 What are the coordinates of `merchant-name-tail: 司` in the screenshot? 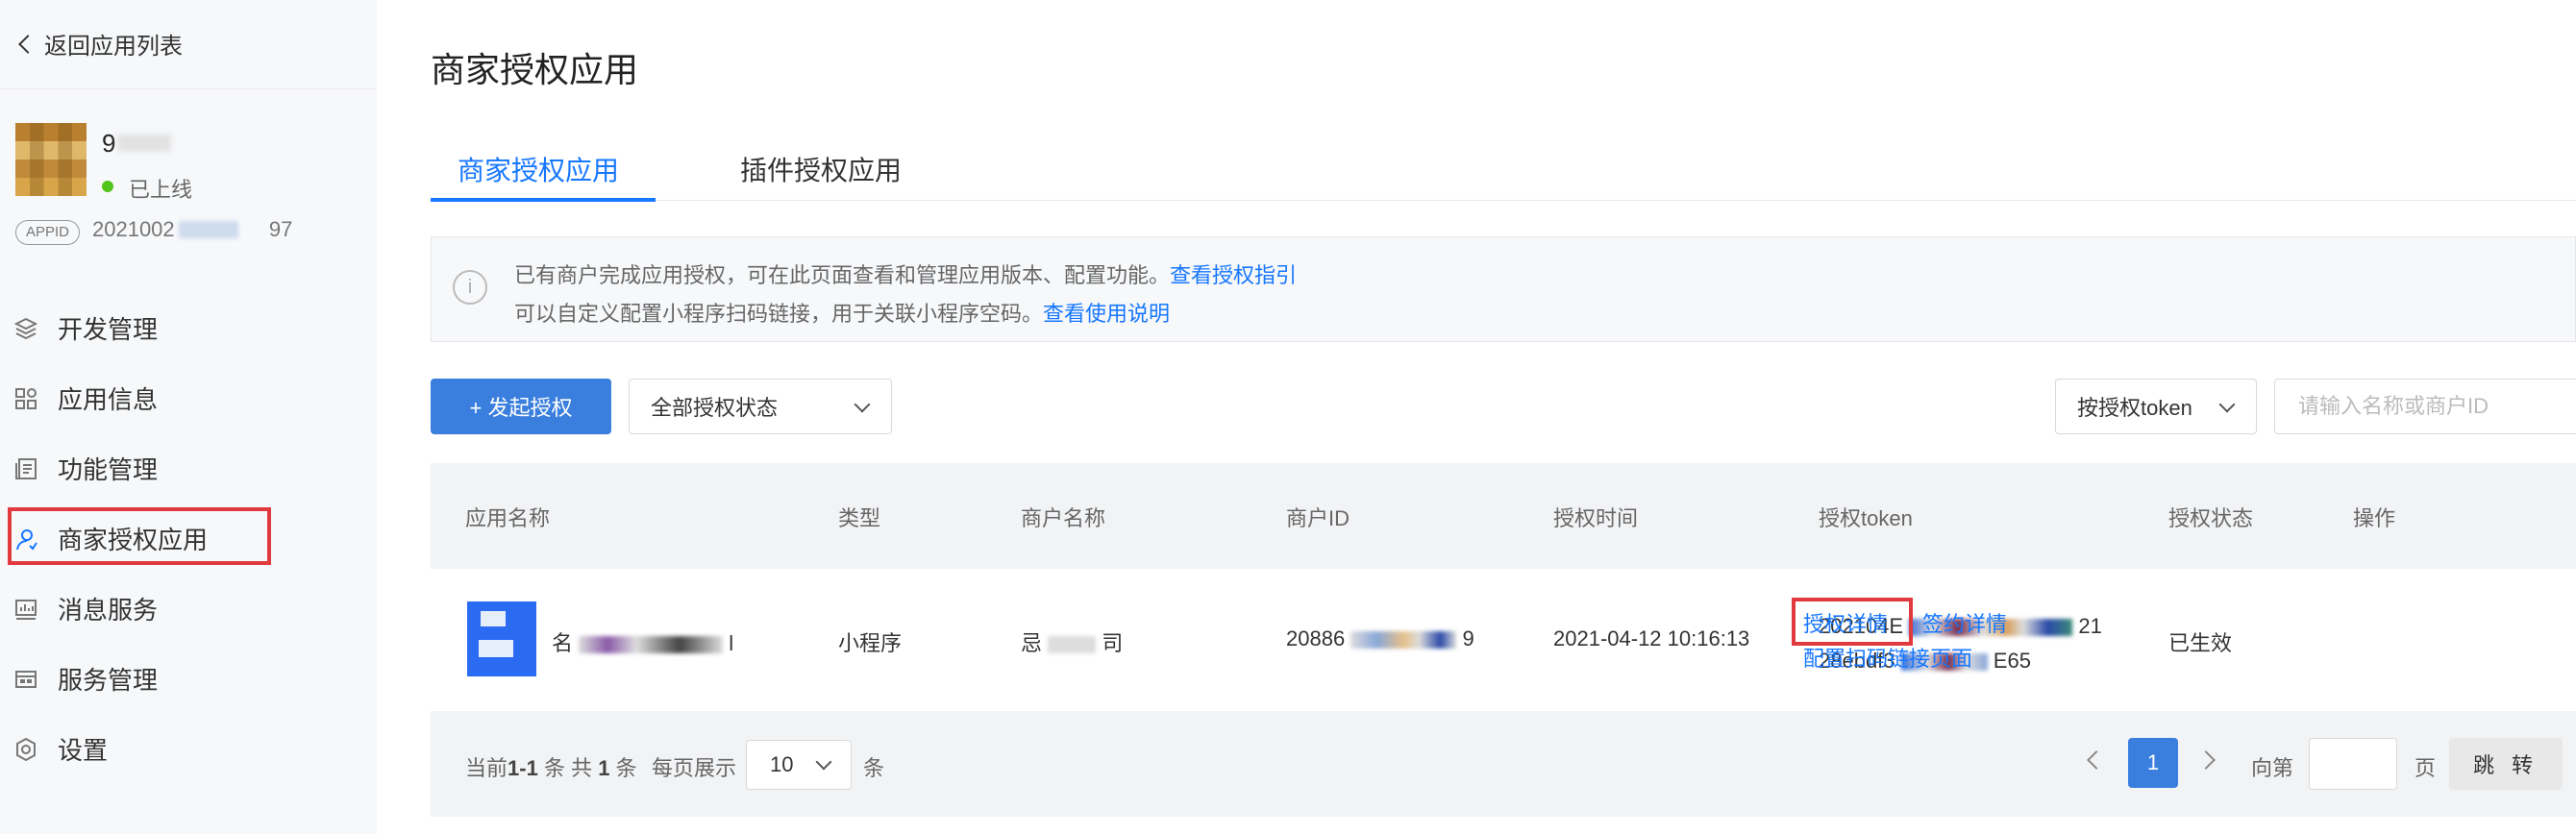 It's located at (1113, 643).